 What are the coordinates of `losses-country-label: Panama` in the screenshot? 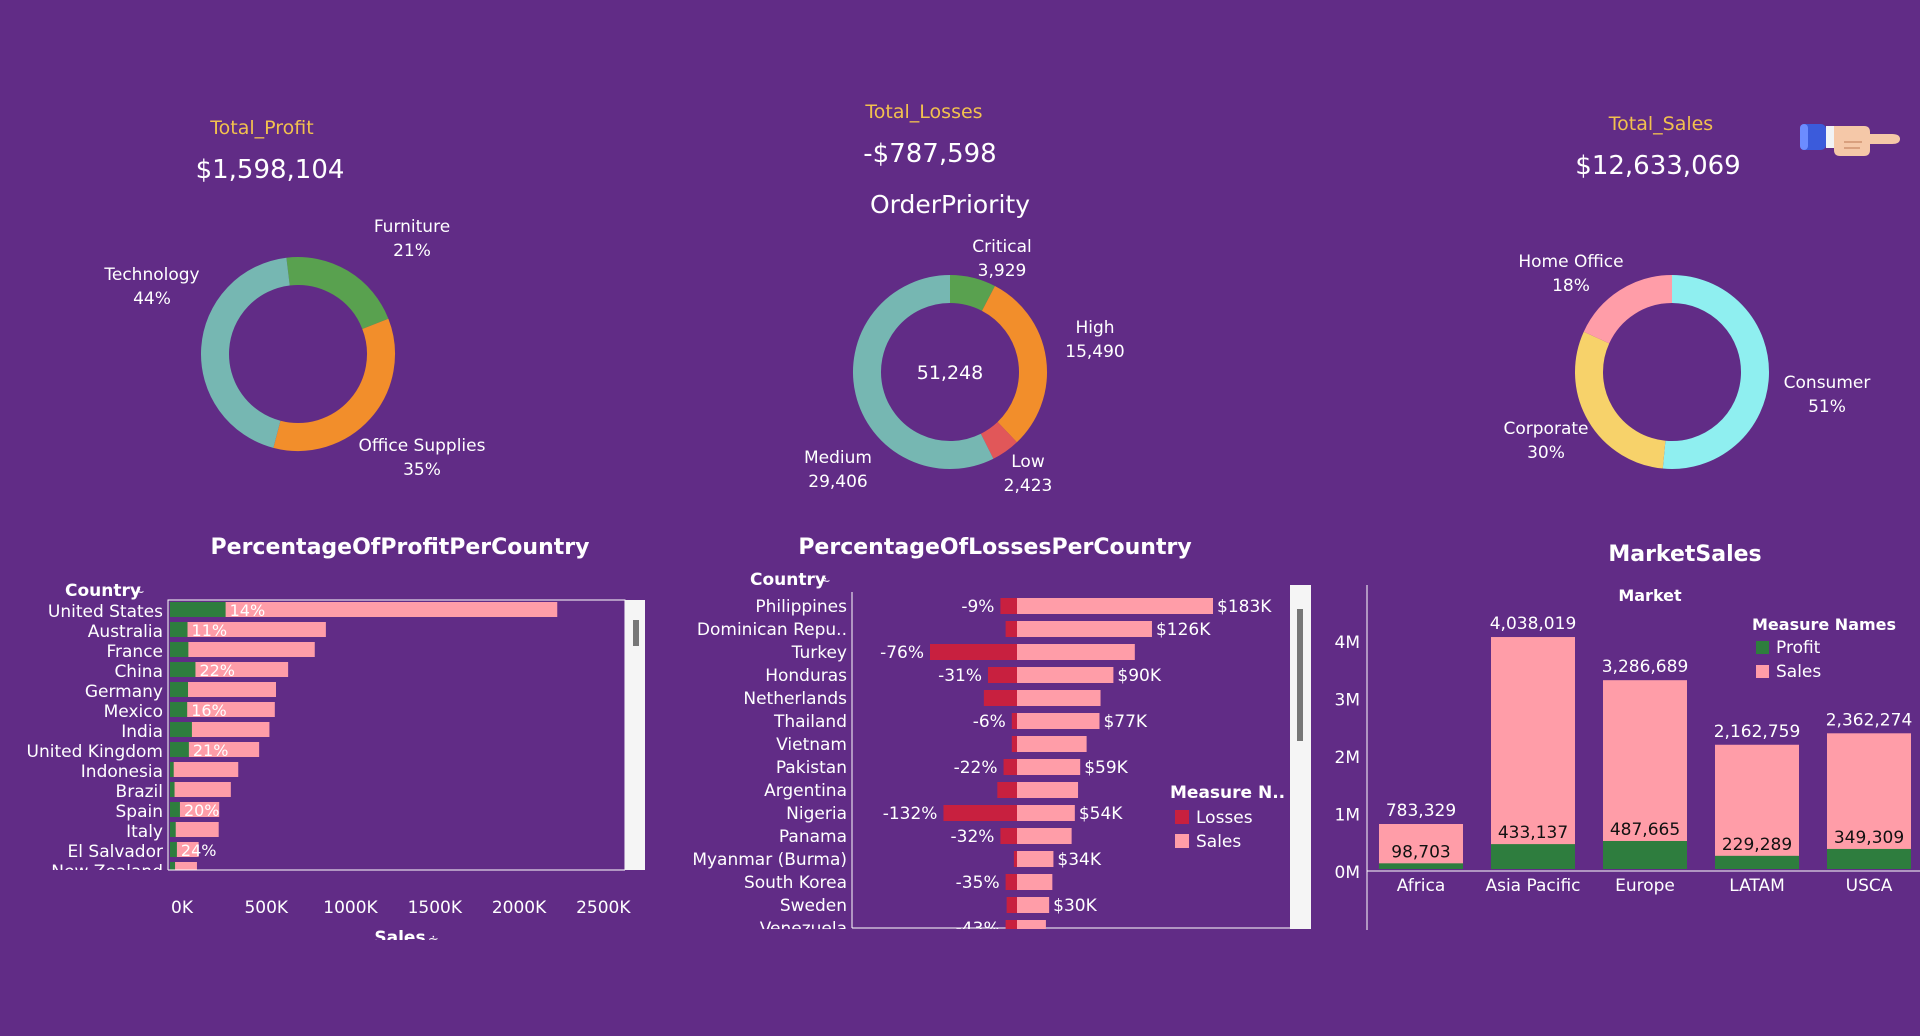 It's located at (813, 837).